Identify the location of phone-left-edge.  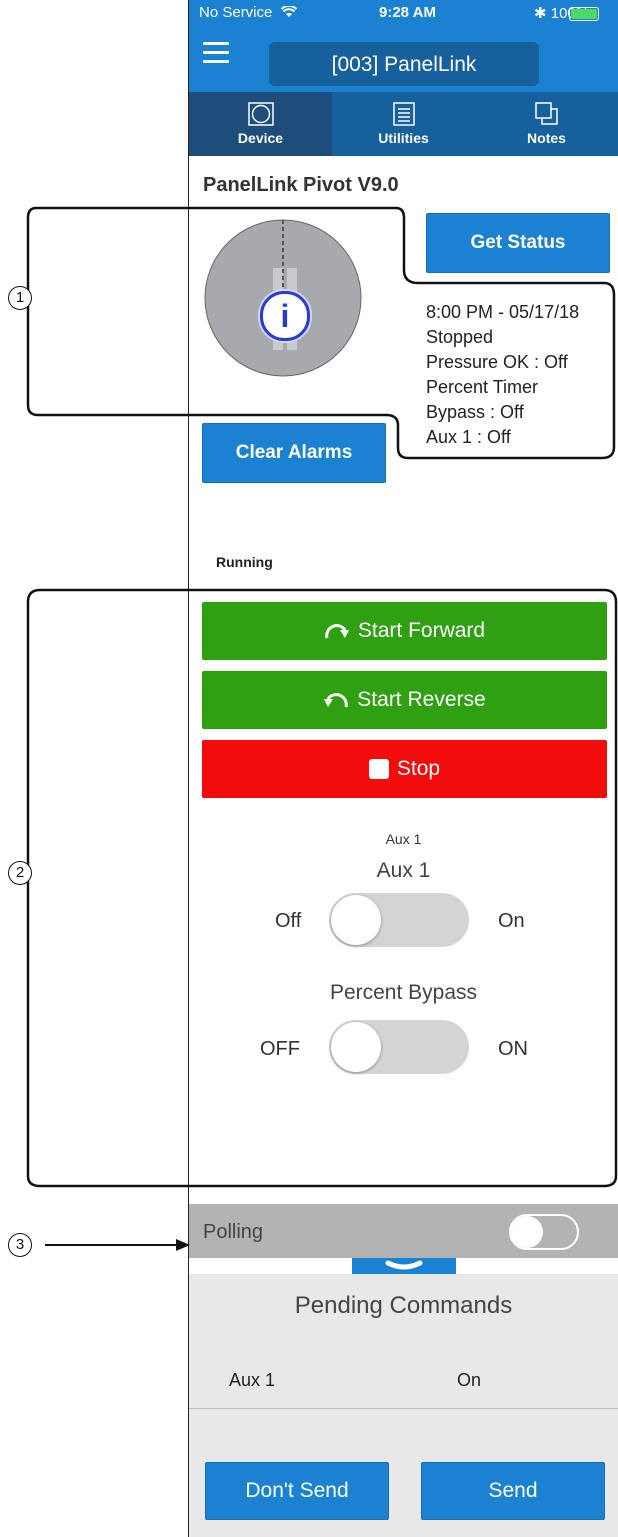
(188, 768).